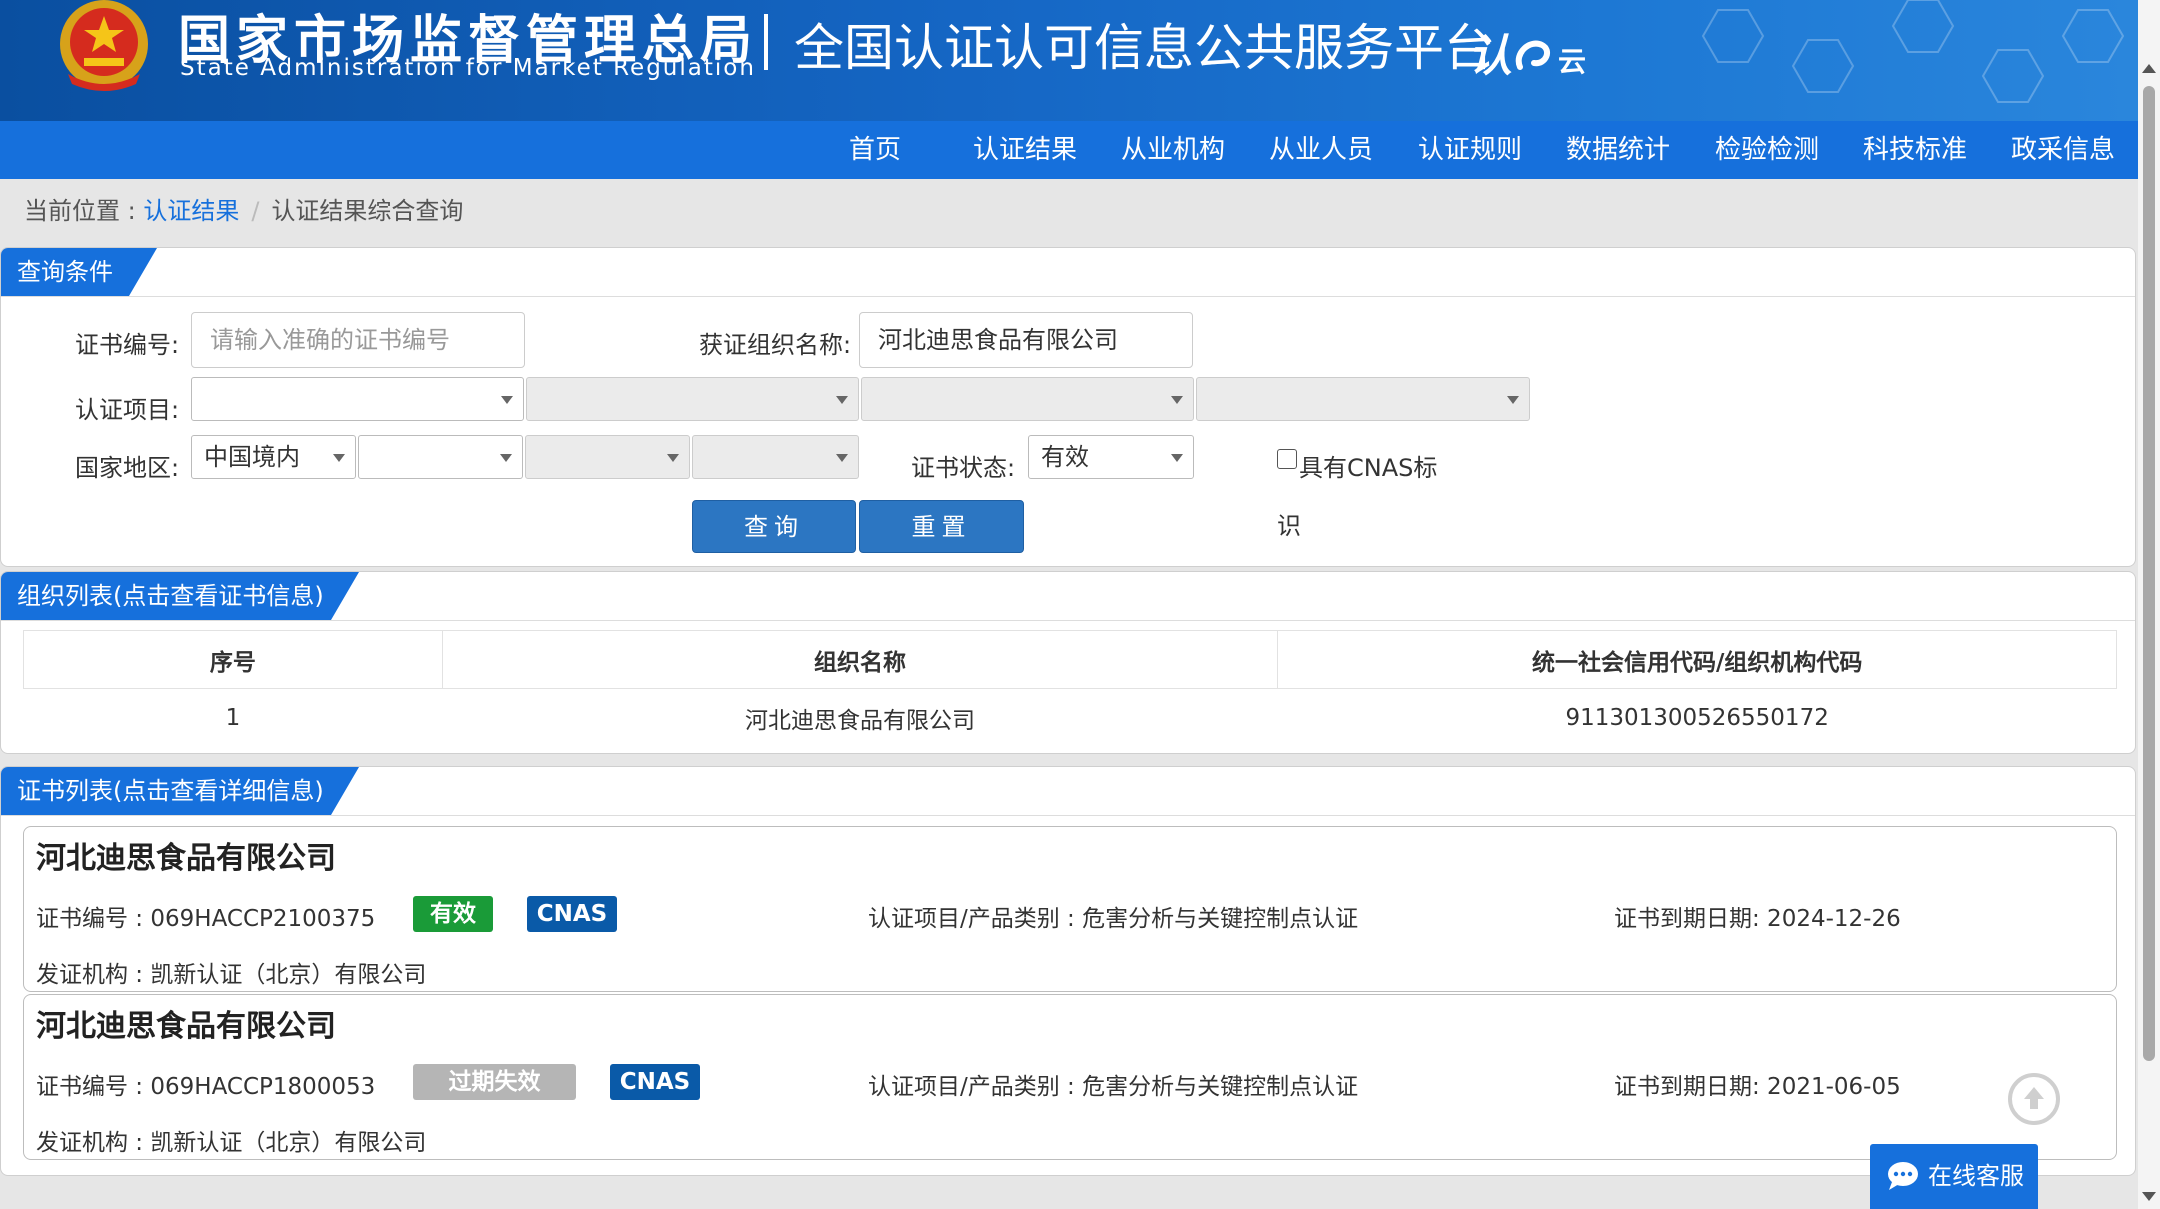  Describe the element at coordinates (1068, 791) in the screenshot. I see `cert-list-header: 证书列表(点击查看详细信息)` at that location.